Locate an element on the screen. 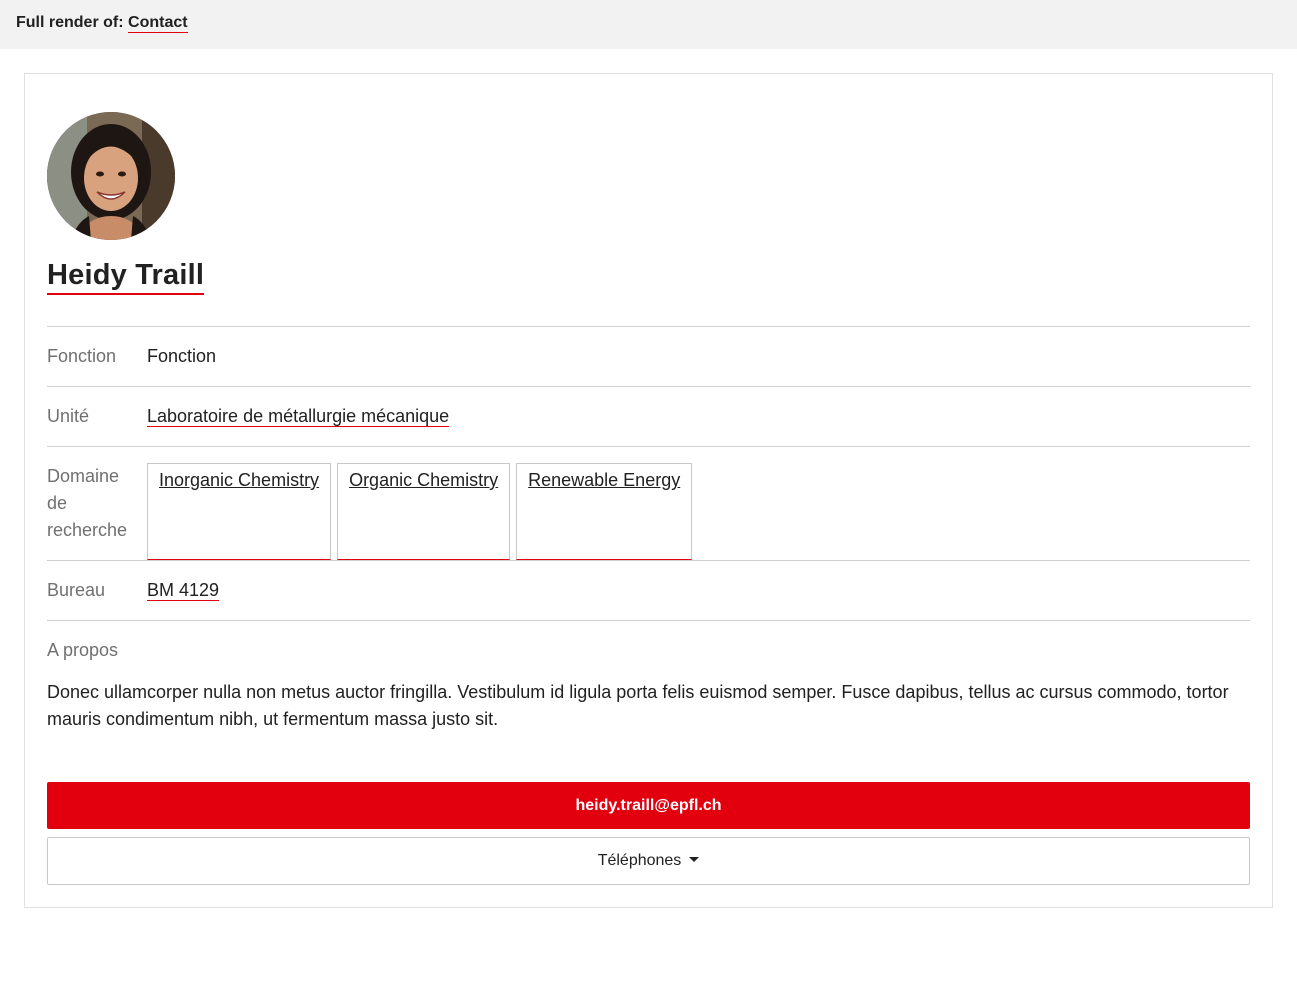 The width and height of the screenshot is (1297, 990). bureau-value: BM 4129 is located at coordinates (183, 590).